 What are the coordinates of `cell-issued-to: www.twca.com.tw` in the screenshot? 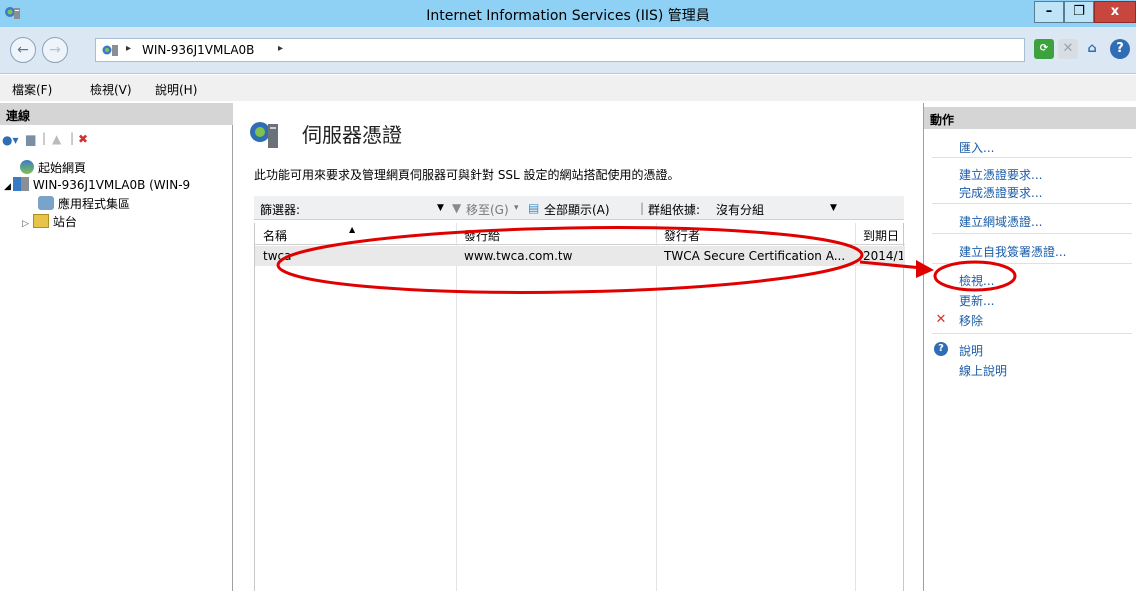 It's located at (518, 256).